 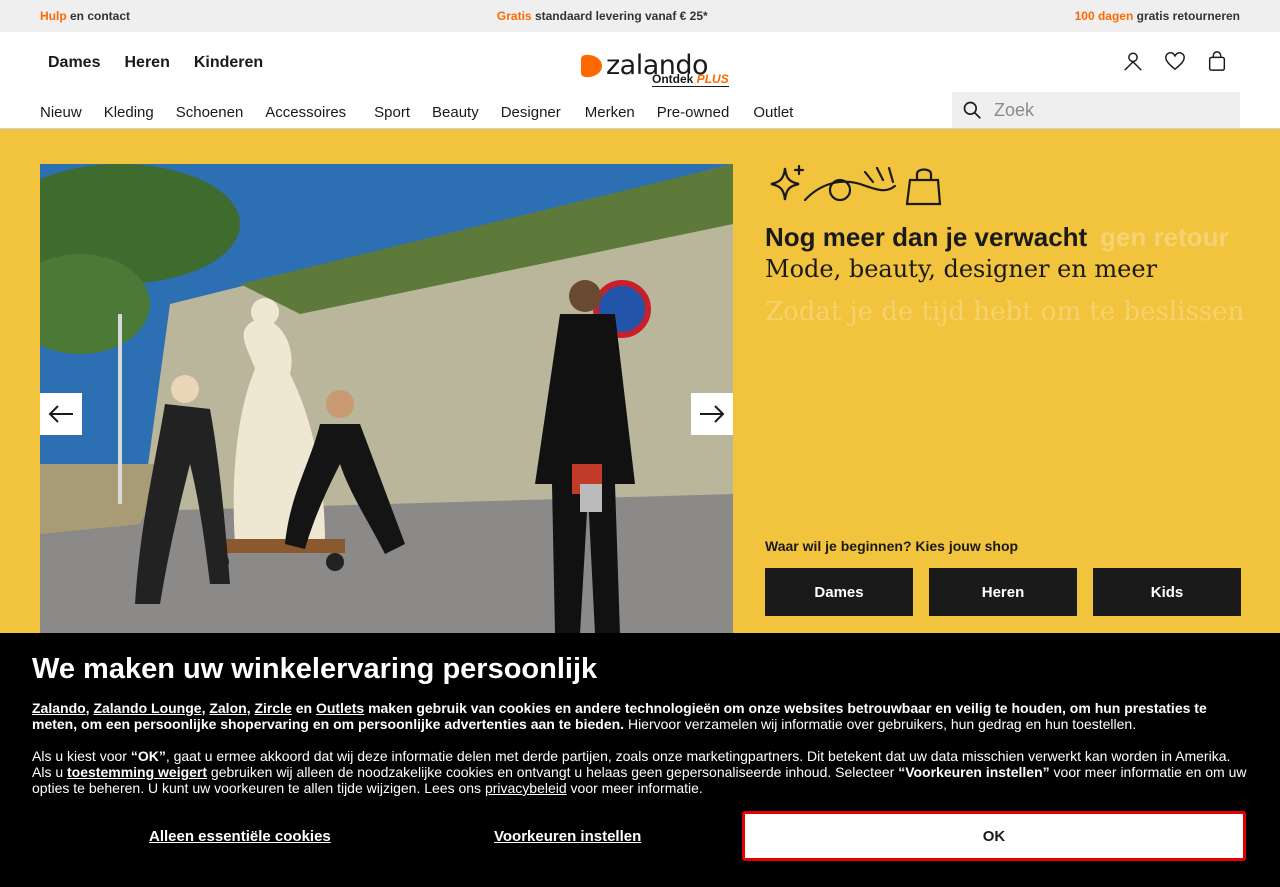 I want to click on link-privacy-policy: privacybeleid, so click(x=526, y=788).